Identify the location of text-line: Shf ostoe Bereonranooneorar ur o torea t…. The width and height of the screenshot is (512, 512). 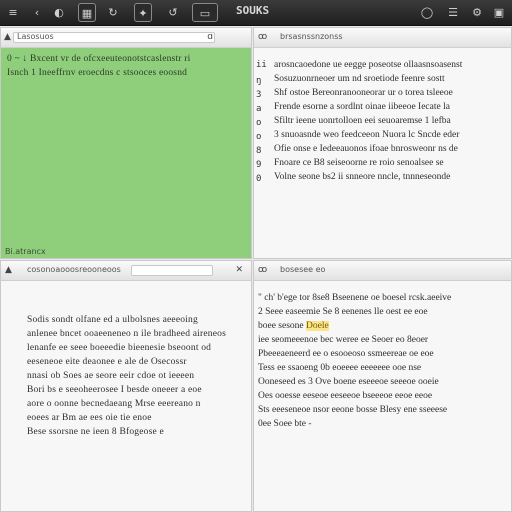
(363, 93).